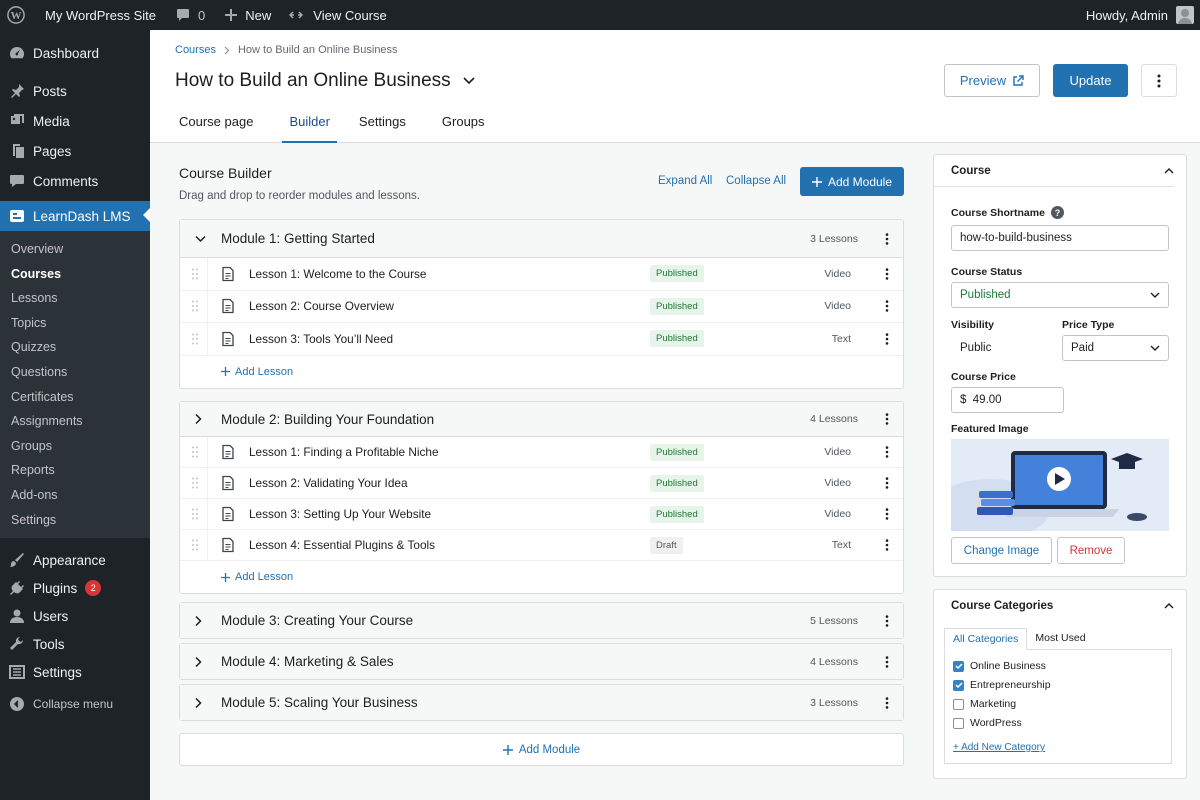 Image resolution: width=1200 pixels, height=800 pixels. Describe the element at coordinates (986, 639) in the screenshot. I see `tab-all-categories: All Categories` at that location.